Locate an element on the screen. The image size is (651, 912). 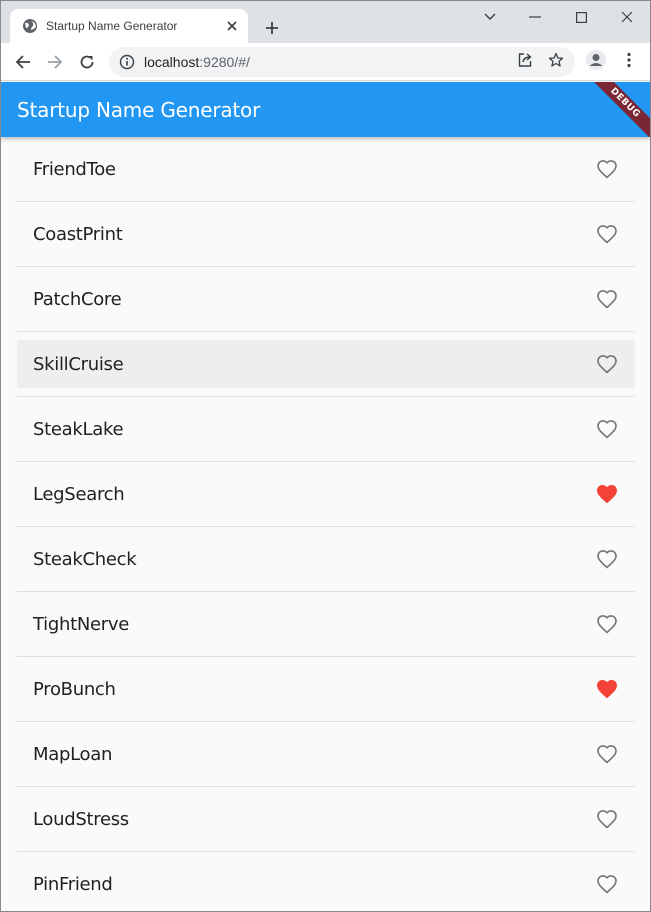
startup-name: SkillCruise is located at coordinates (78, 364).